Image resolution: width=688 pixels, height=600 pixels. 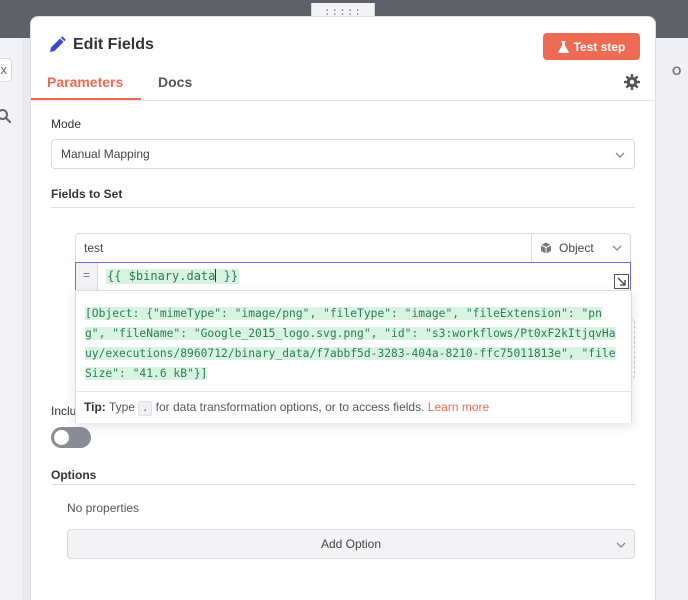 I want to click on mode-label: Mode, so click(x=66, y=124).